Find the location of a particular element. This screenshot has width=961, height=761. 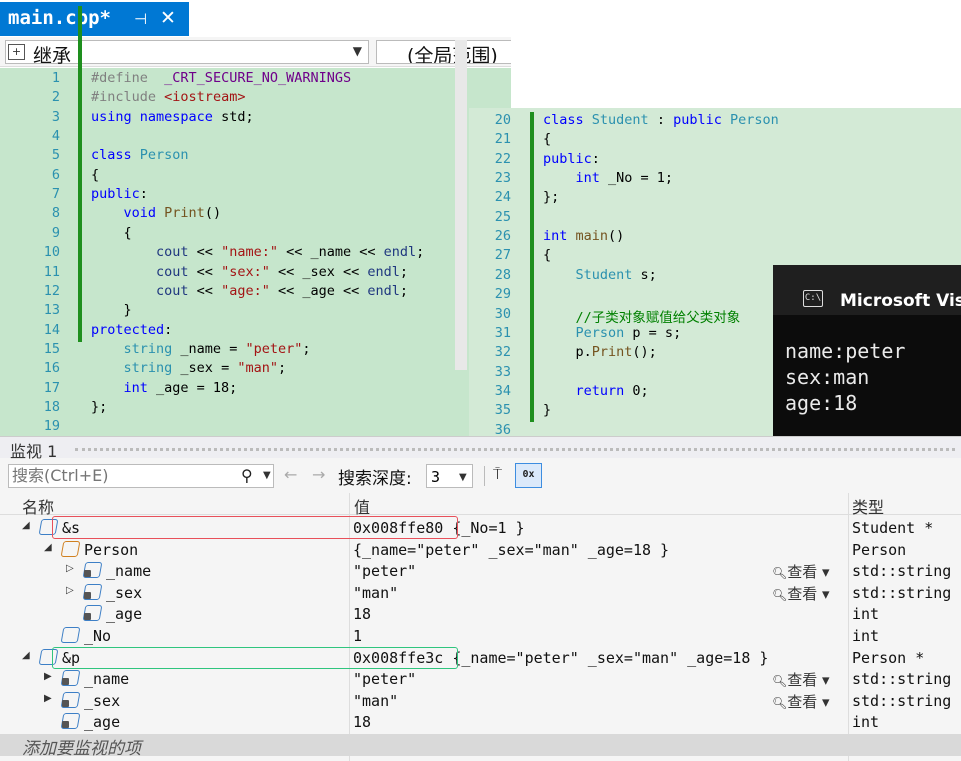

code-line: void Print() is located at coordinates (172, 213).